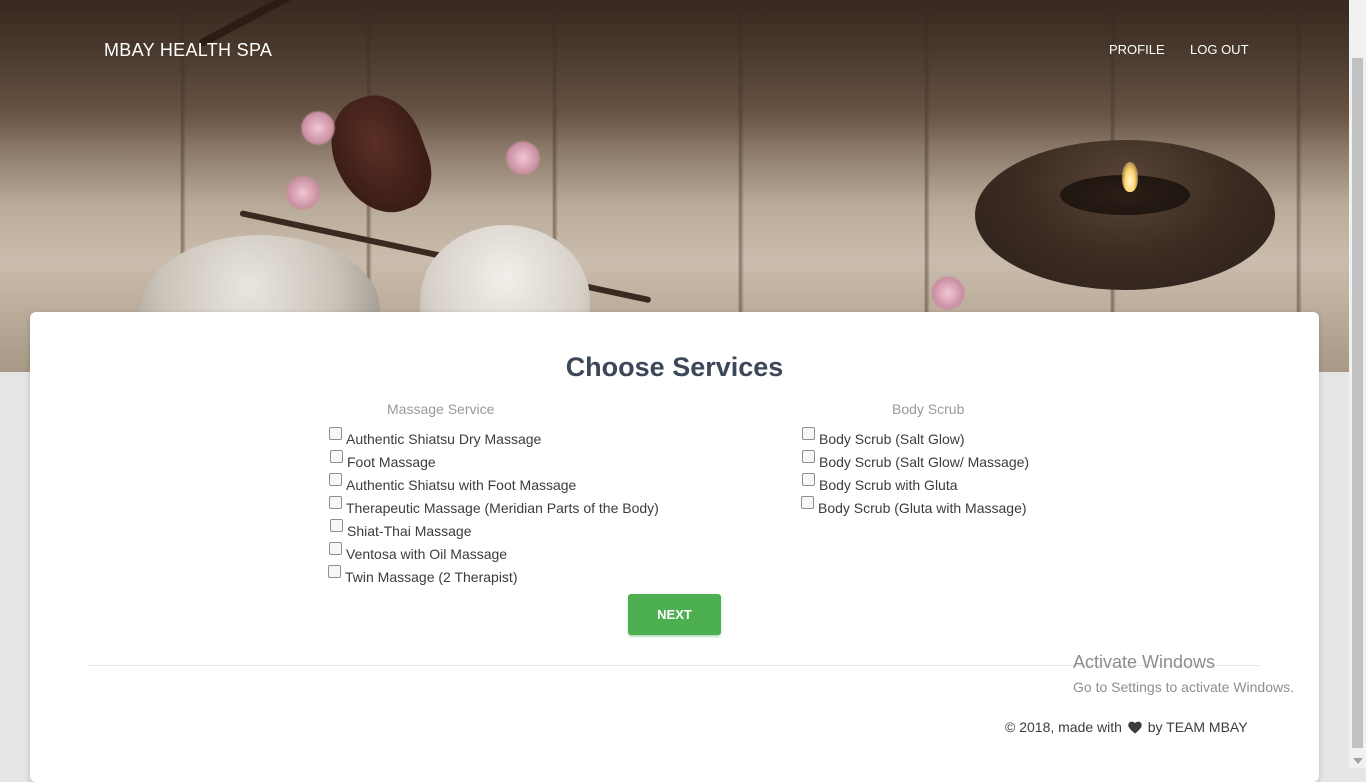 The image size is (1366, 782). Describe the element at coordinates (391, 462) in the screenshot. I see `option-label: Foot Massage` at that location.